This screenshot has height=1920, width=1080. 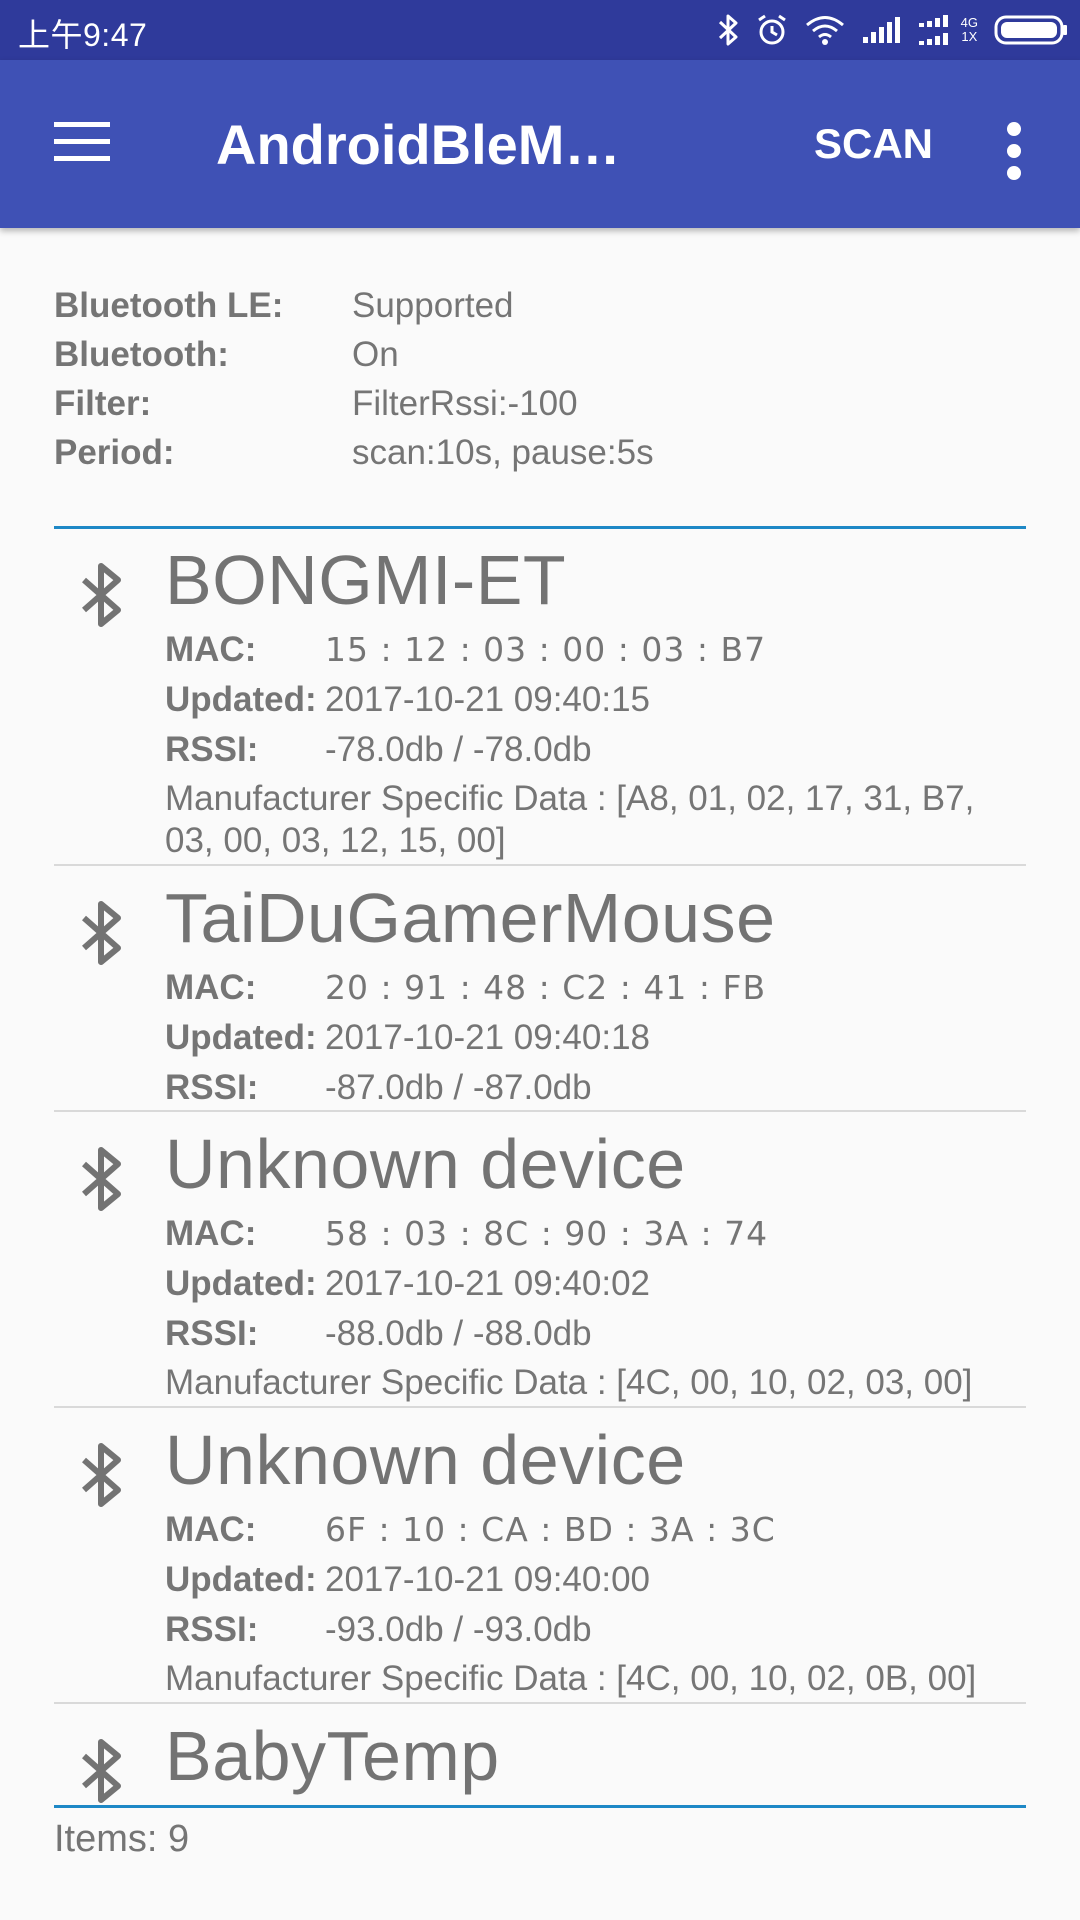 I want to click on updated-value: 2017-10-21 09:40:18, so click(x=487, y=1037).